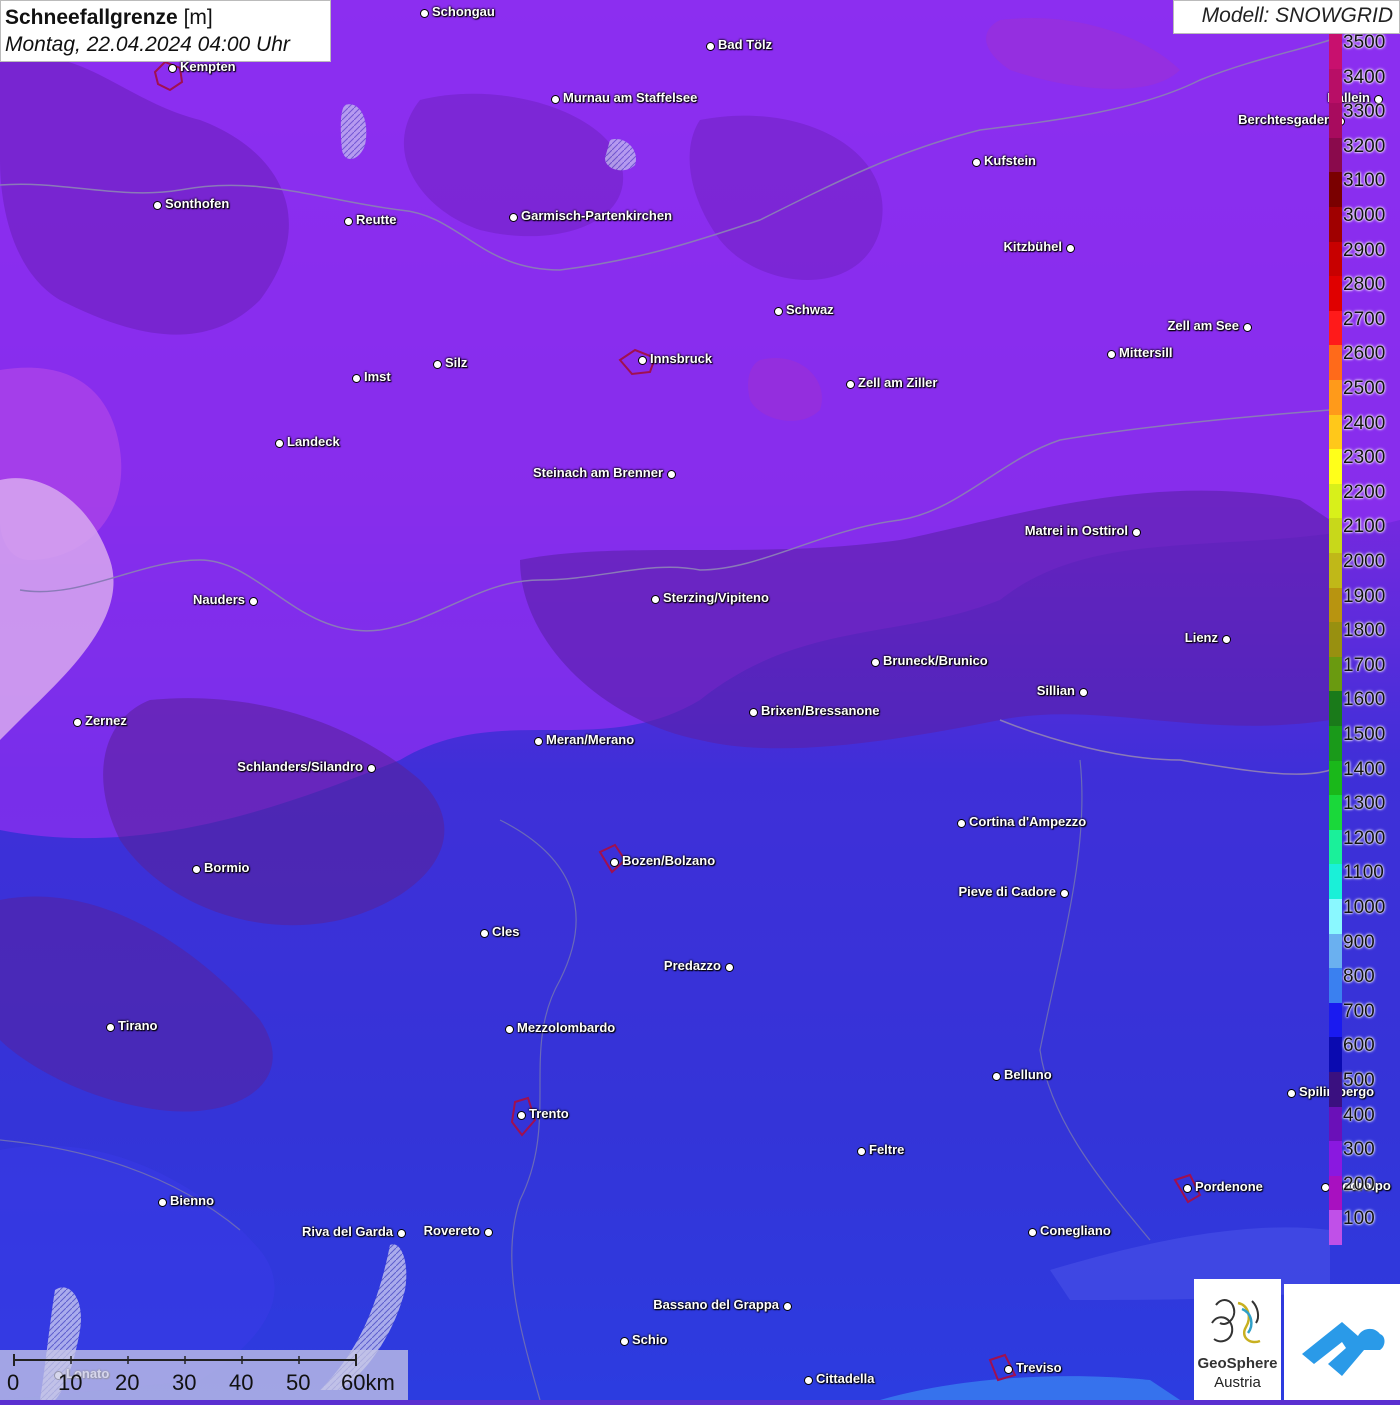 This screenshot has width=1400, height=1405. Describe the element at coordinates (1201, 637) in the screenshot. I see `city-label: Lienz` at that location.